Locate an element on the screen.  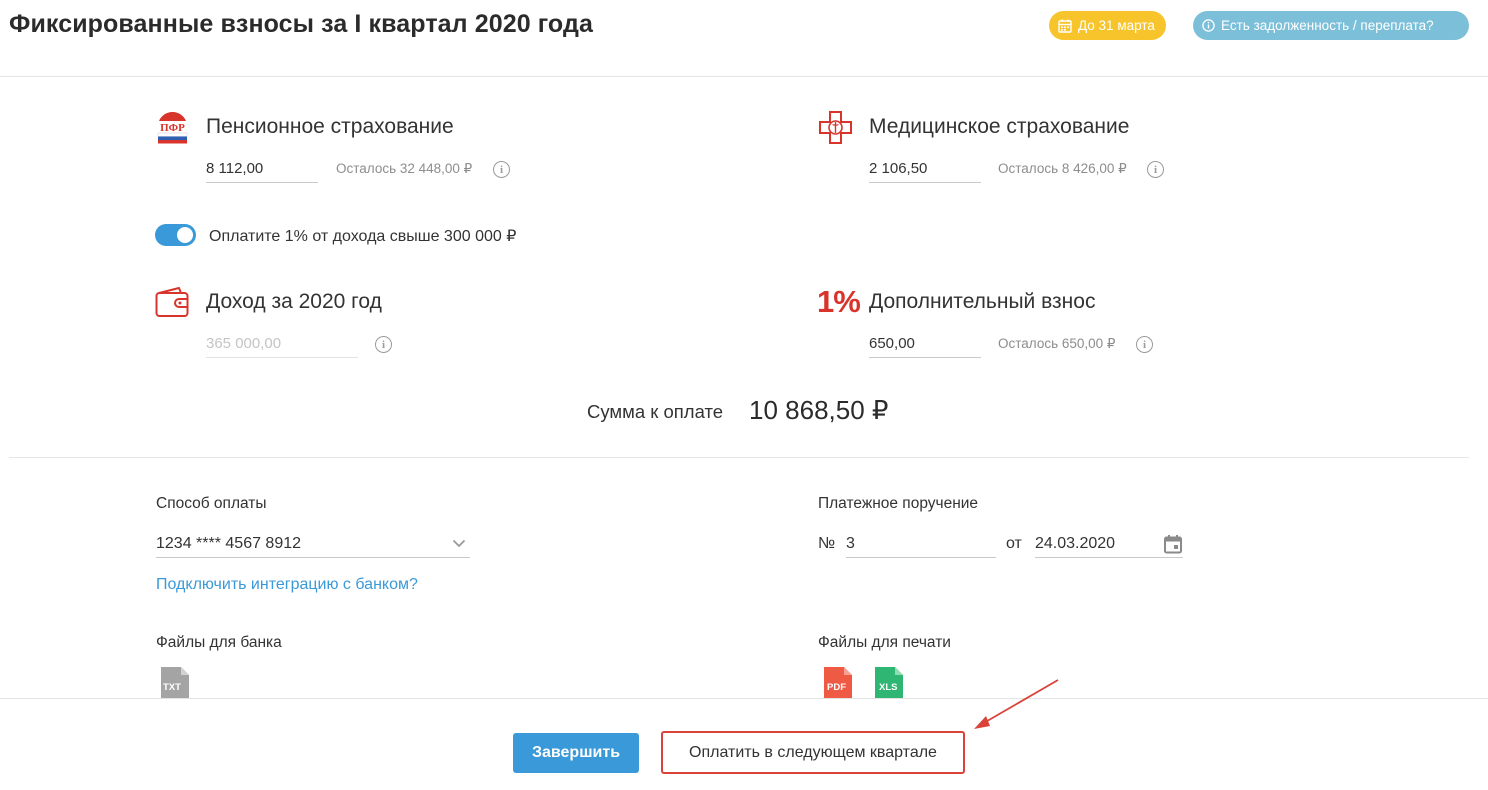
svg-text: ПФР is located at coordinates (172, 128).